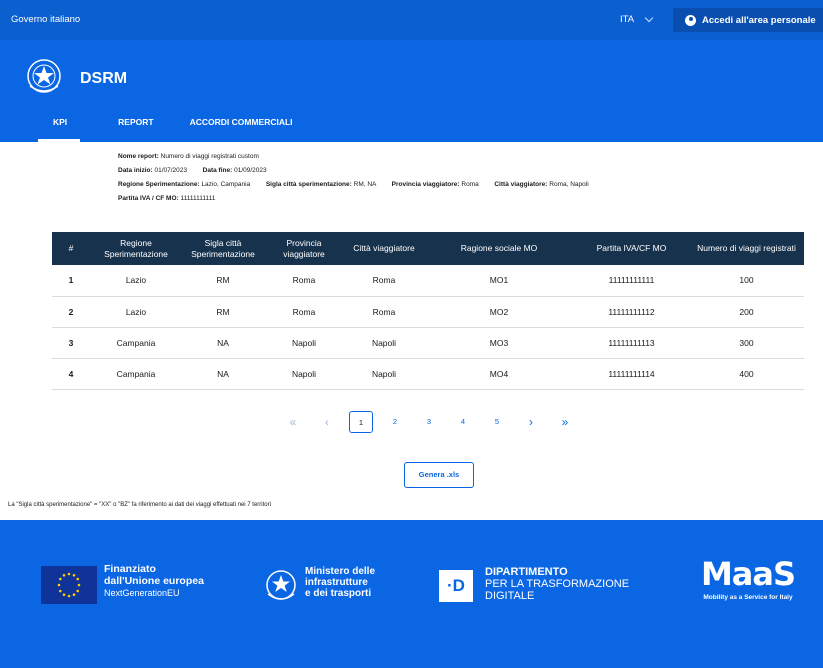  I want to click on start-date-value: 01/07/2023, so click(171, 170).